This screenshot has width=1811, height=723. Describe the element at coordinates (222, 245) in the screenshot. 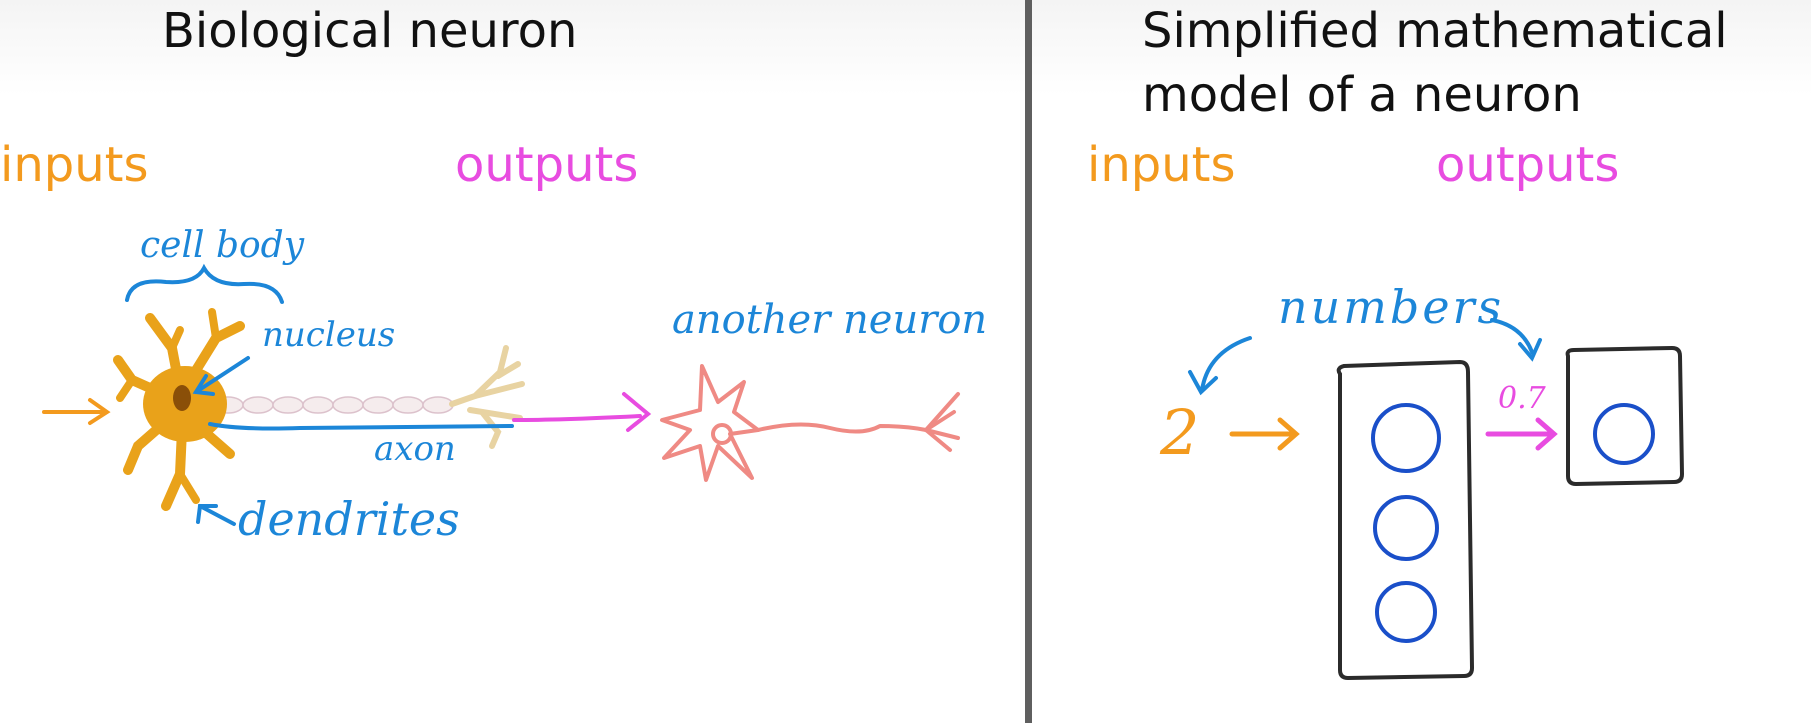

I see `cell-body-label: cell body` at that location.